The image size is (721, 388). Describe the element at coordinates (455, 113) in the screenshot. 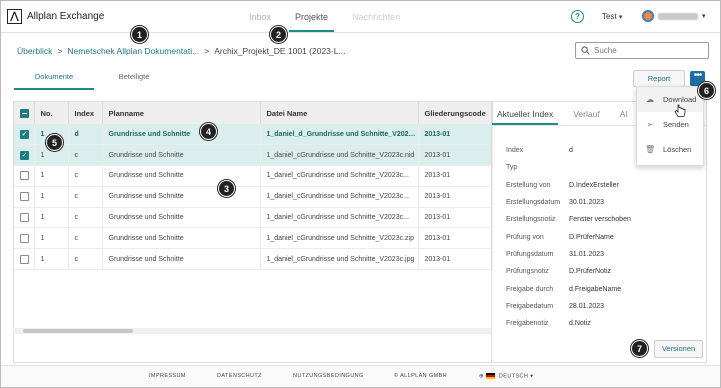

I see `column-header-gliederungscode: Gliederungscode` at that location.